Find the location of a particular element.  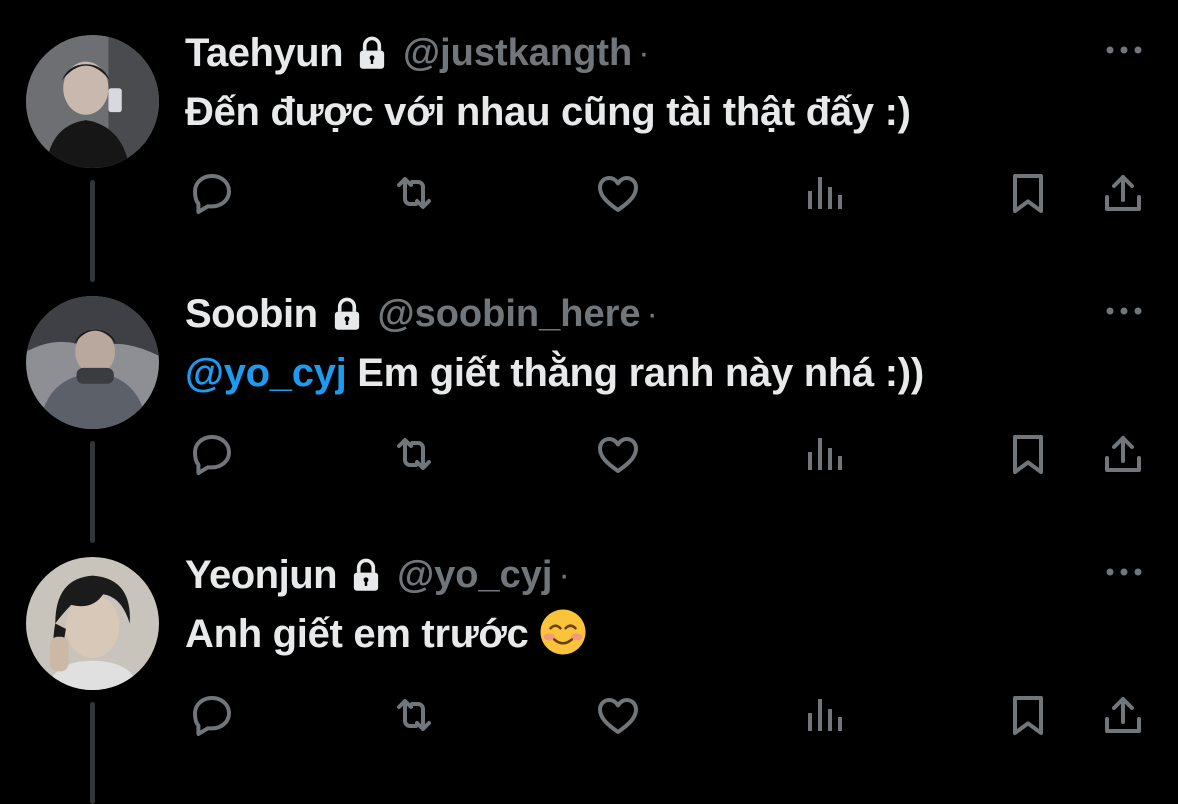

tweet-text: Anh giết em trước is located at coordinates (386, 633).